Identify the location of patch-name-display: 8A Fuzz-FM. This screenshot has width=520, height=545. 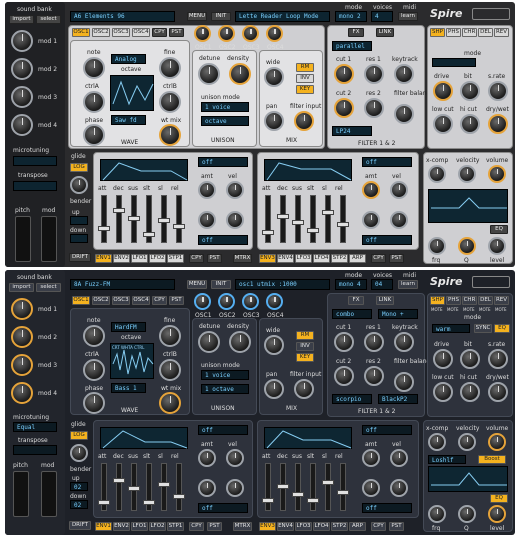
(122, 284).